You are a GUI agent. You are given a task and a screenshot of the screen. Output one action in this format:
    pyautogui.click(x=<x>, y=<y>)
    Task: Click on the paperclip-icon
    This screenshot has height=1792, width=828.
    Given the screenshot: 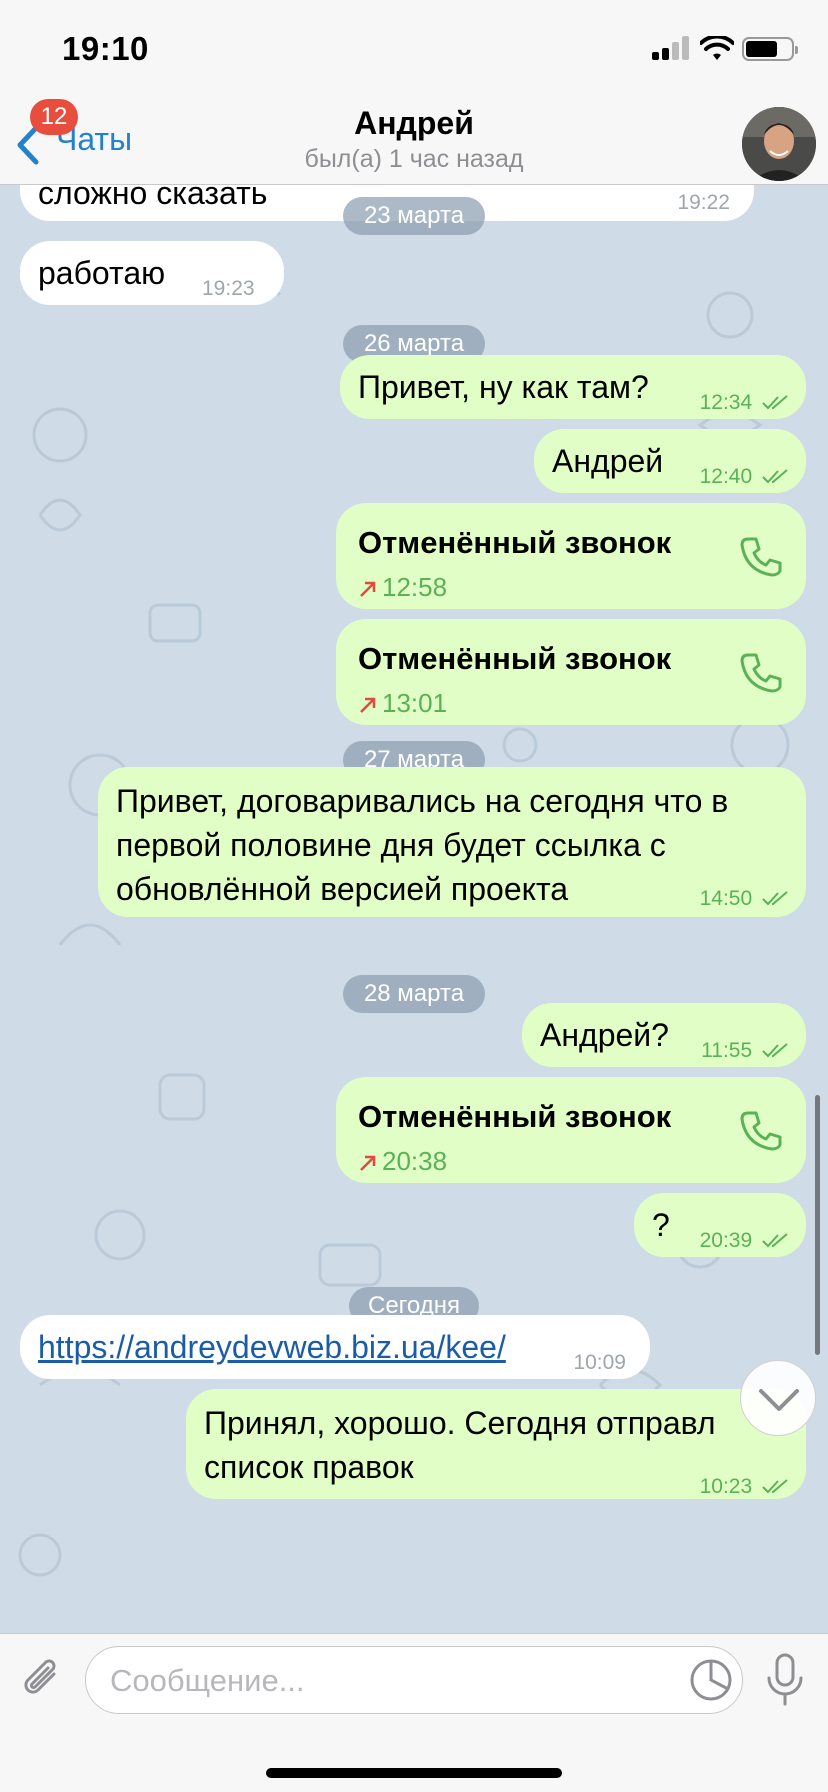 What is the action you would take?
    pyautogui.click(x=42, y=1680)
    